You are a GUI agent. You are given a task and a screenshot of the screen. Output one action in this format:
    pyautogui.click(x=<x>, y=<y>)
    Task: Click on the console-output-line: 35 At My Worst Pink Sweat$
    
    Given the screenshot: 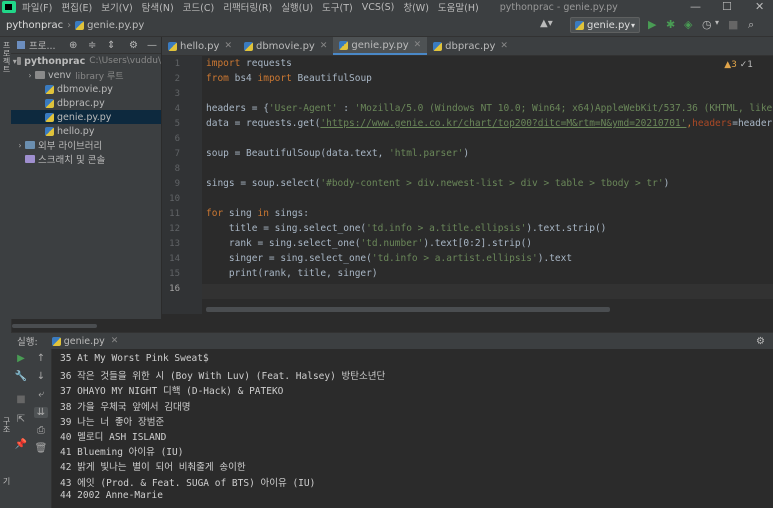 What is the action you would take?
    pyautogui.click(x=134, y=358)
    